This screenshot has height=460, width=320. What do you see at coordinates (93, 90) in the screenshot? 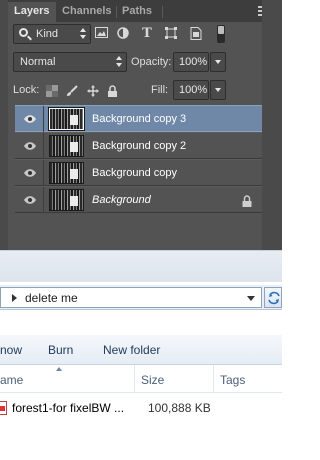
I see `lock-position-icon` at bounding box center [93, 90].